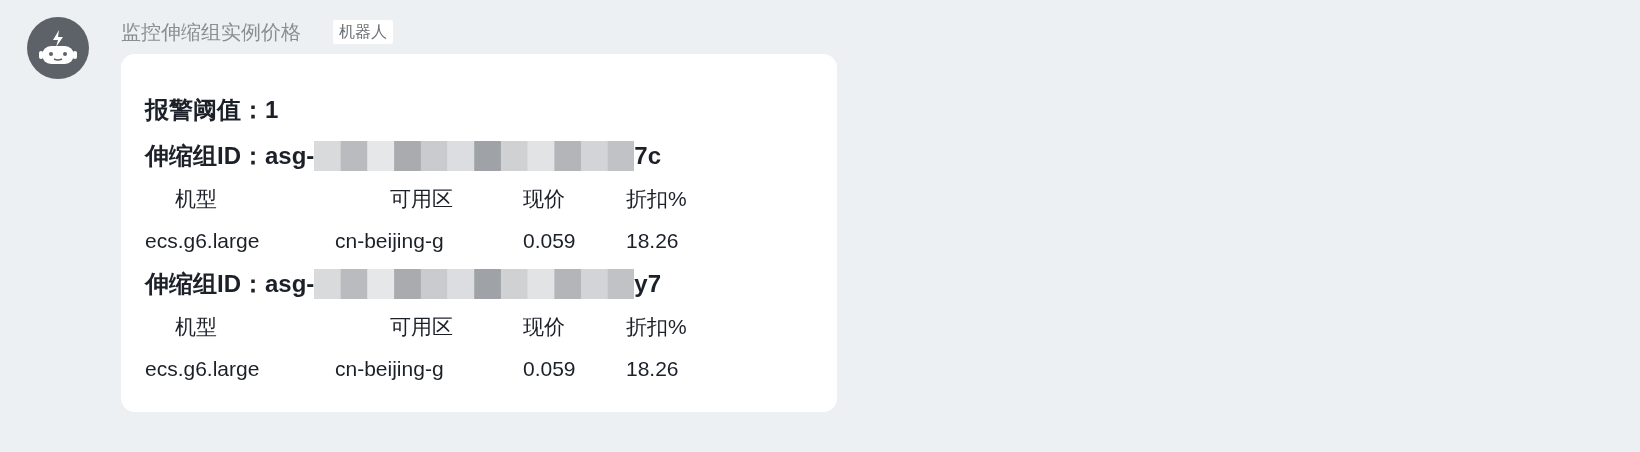  I want to click on threshold-text: 报警阈值：1, so click(212, 110).